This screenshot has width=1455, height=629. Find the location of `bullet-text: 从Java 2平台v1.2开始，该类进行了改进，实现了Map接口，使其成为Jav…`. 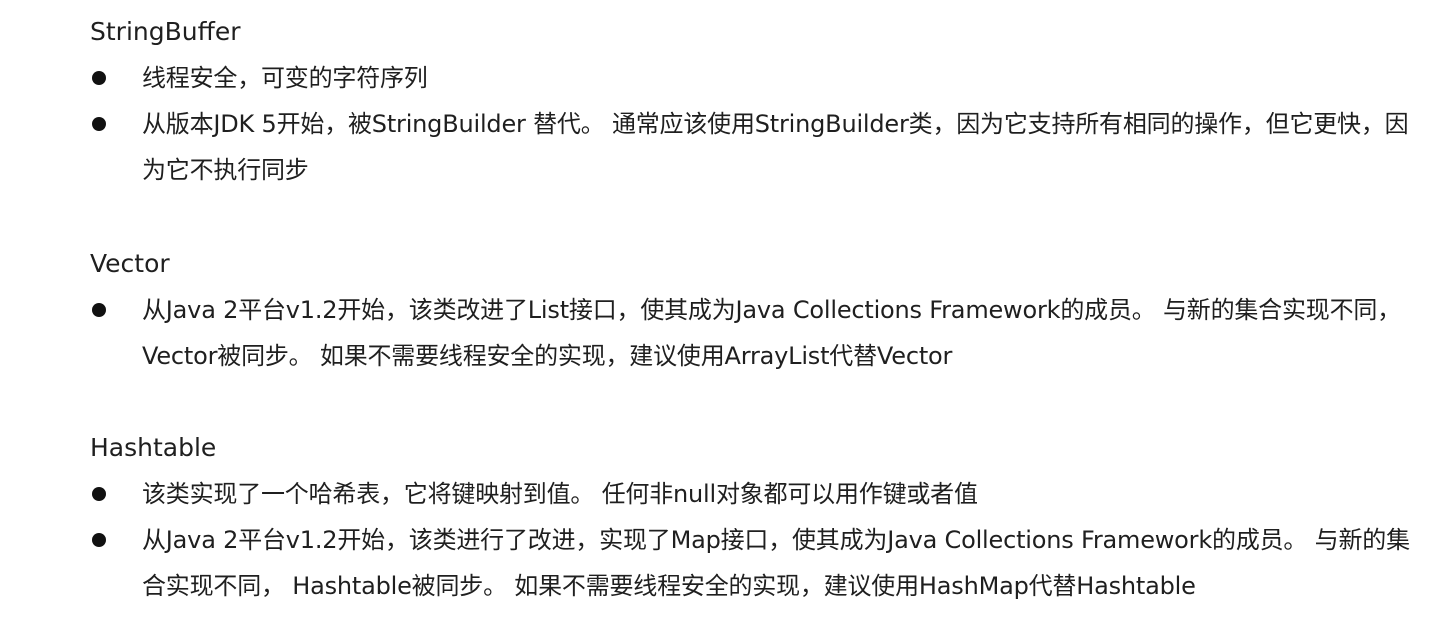

bullet-text: 从Java 2平台v1.2开始，该类进行了改进，实现了Map接口，使其成为Jav… is located at coordinates (776, 563).